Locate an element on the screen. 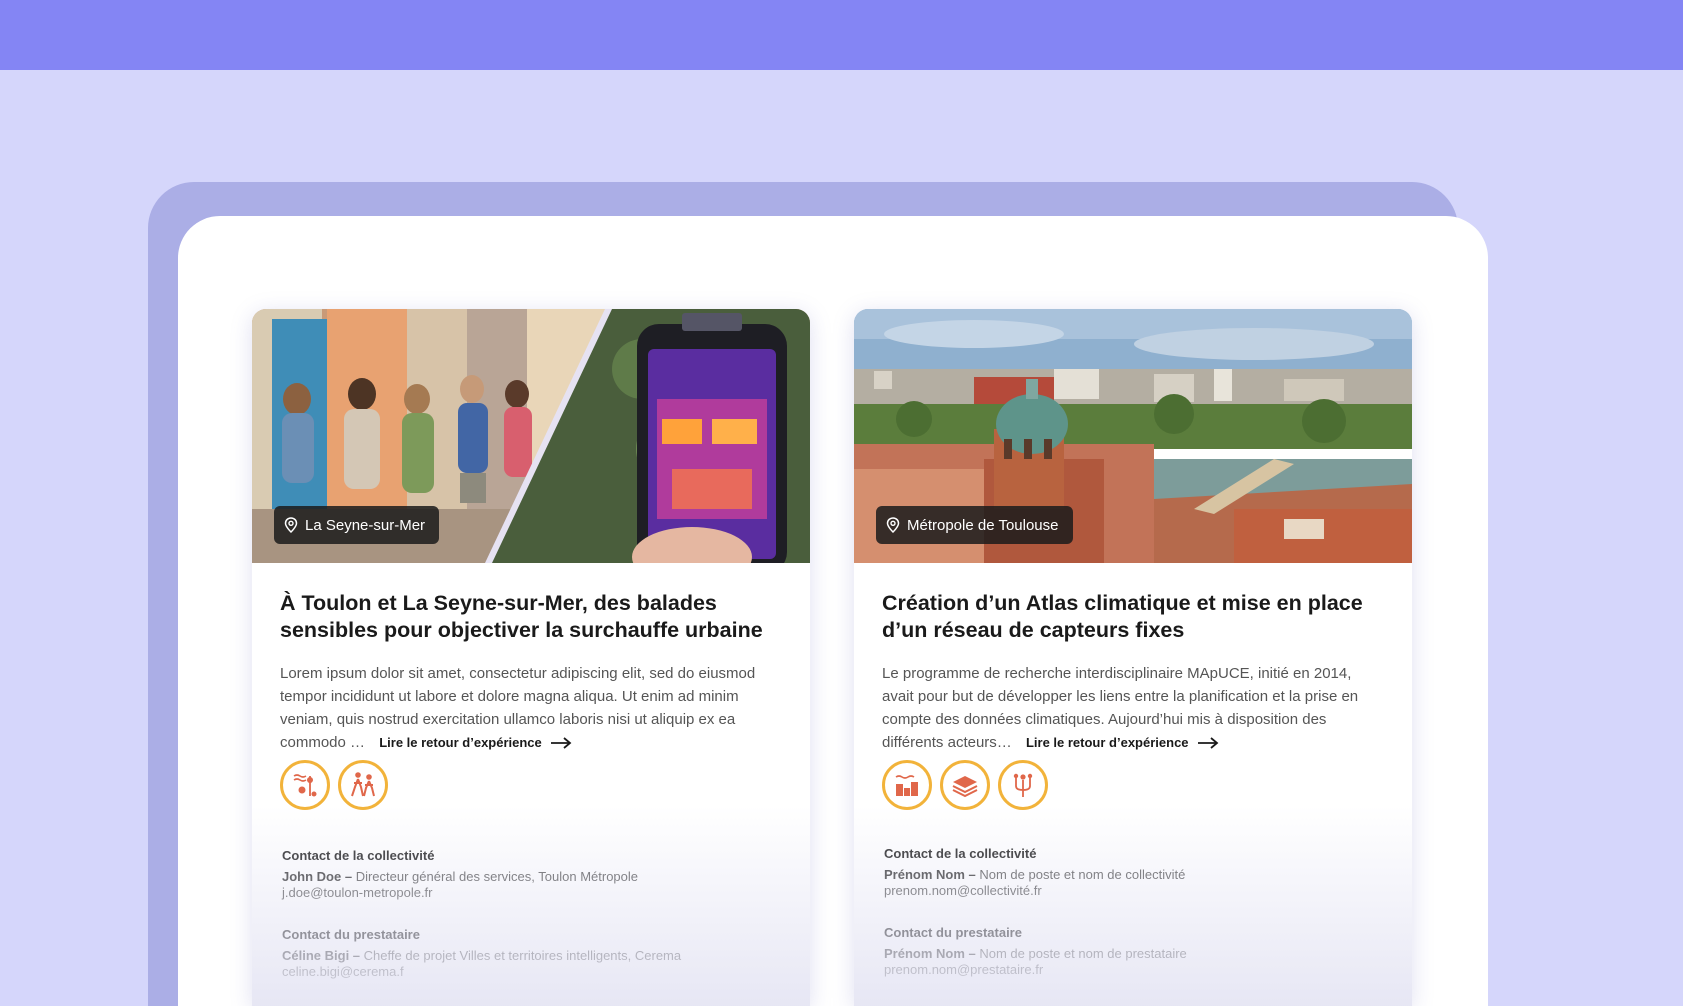  card-photo: La Seyne-sur-Mer is located at coordinates (531, 436).